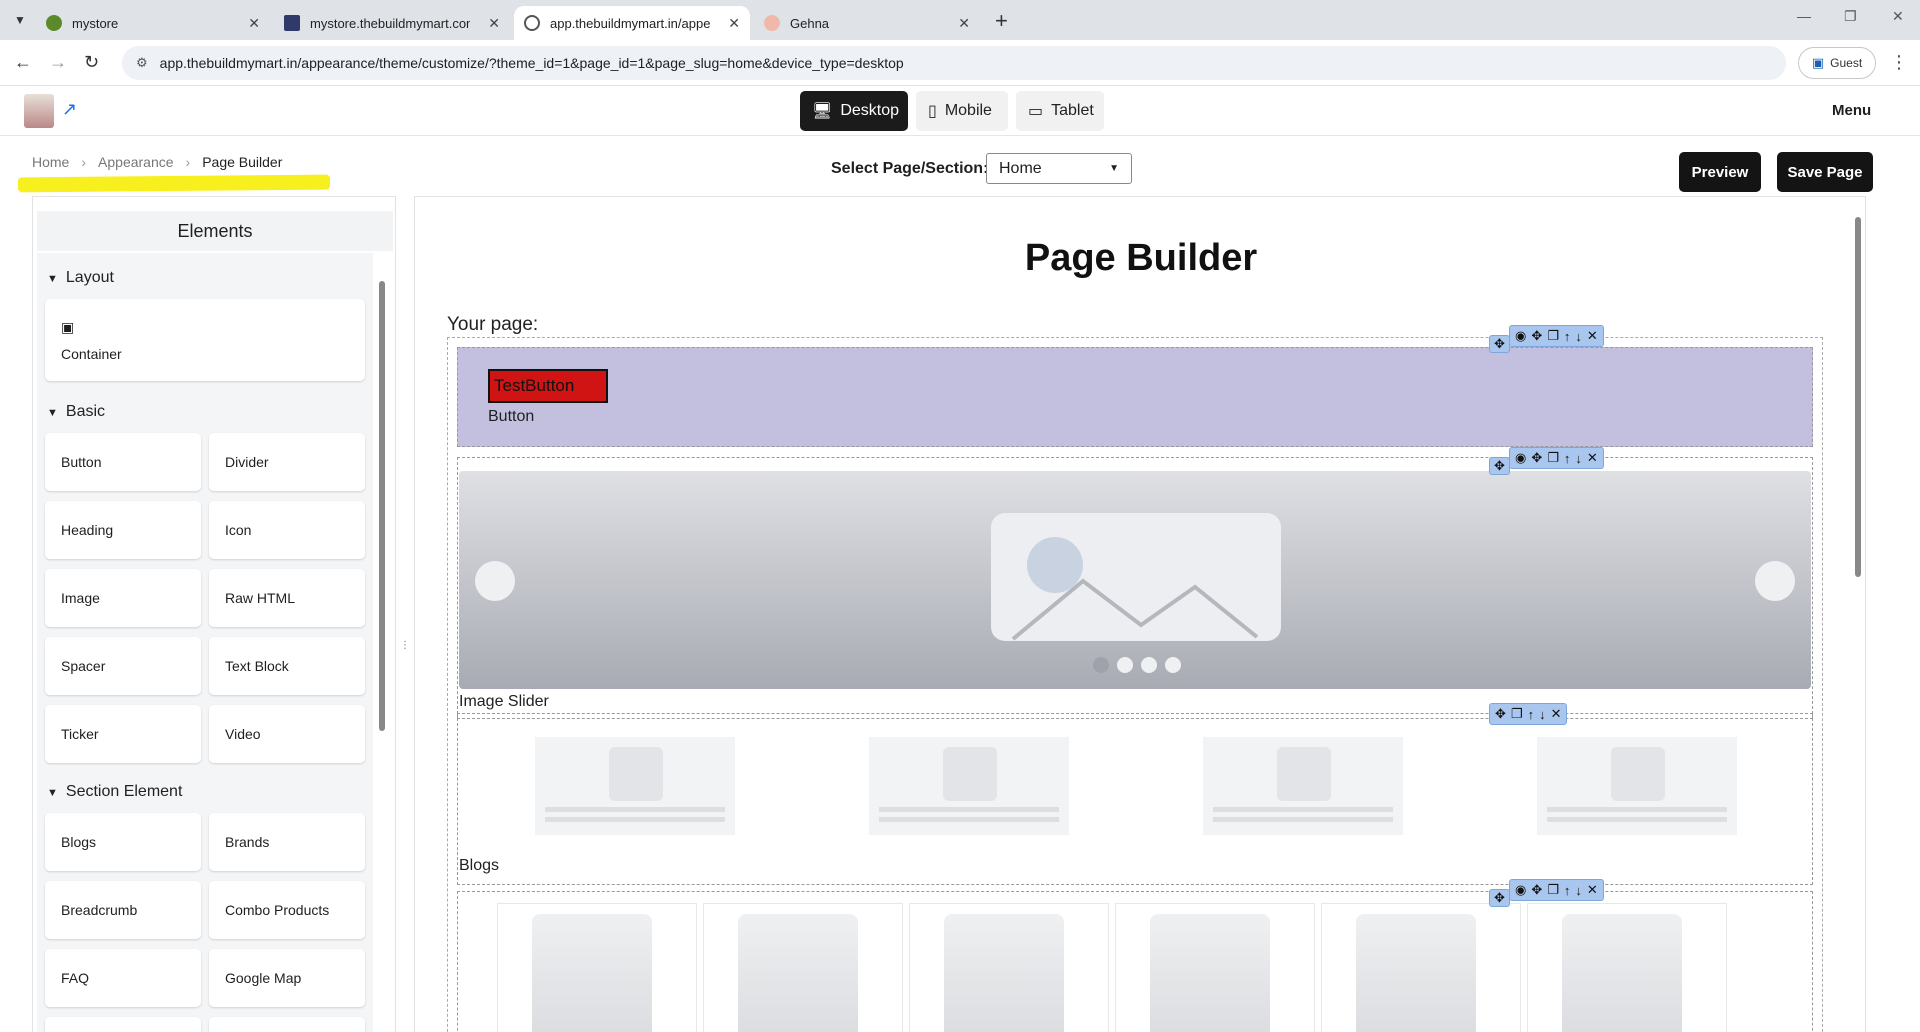 Image resolution: width=1920 pixels, height=1032 pixels. I want to click on browser-tab-active: app.thebuildmymart.in/appeara ✕, so click(632, 23).